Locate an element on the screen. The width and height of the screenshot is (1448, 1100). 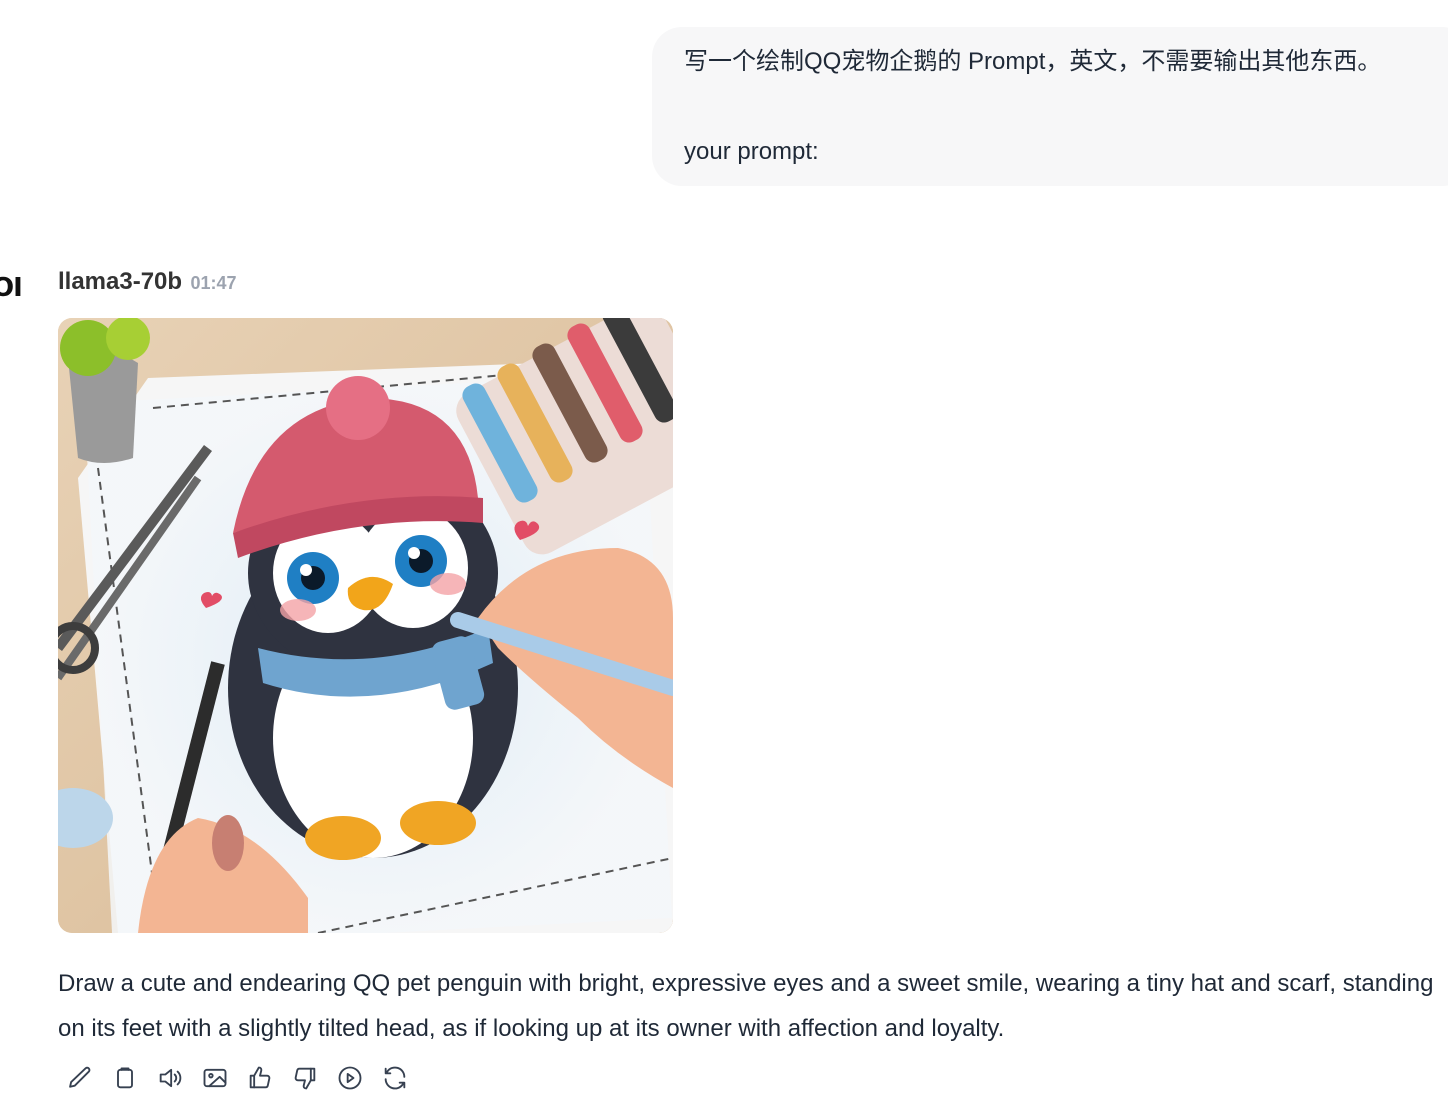
user-message-line-1: 写一个绘制QQ宠物企鹅的 Prompt，英文，不需要输出其他东西。 is located at coordinates (1033, 61).